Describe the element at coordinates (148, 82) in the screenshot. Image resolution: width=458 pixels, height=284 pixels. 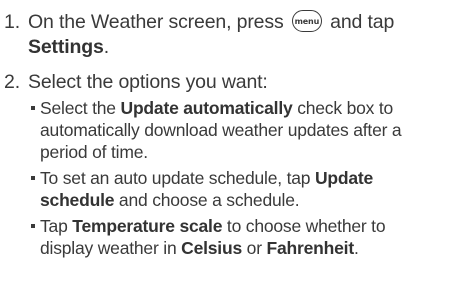
I see `step-text: Select the options you want:` at that location.